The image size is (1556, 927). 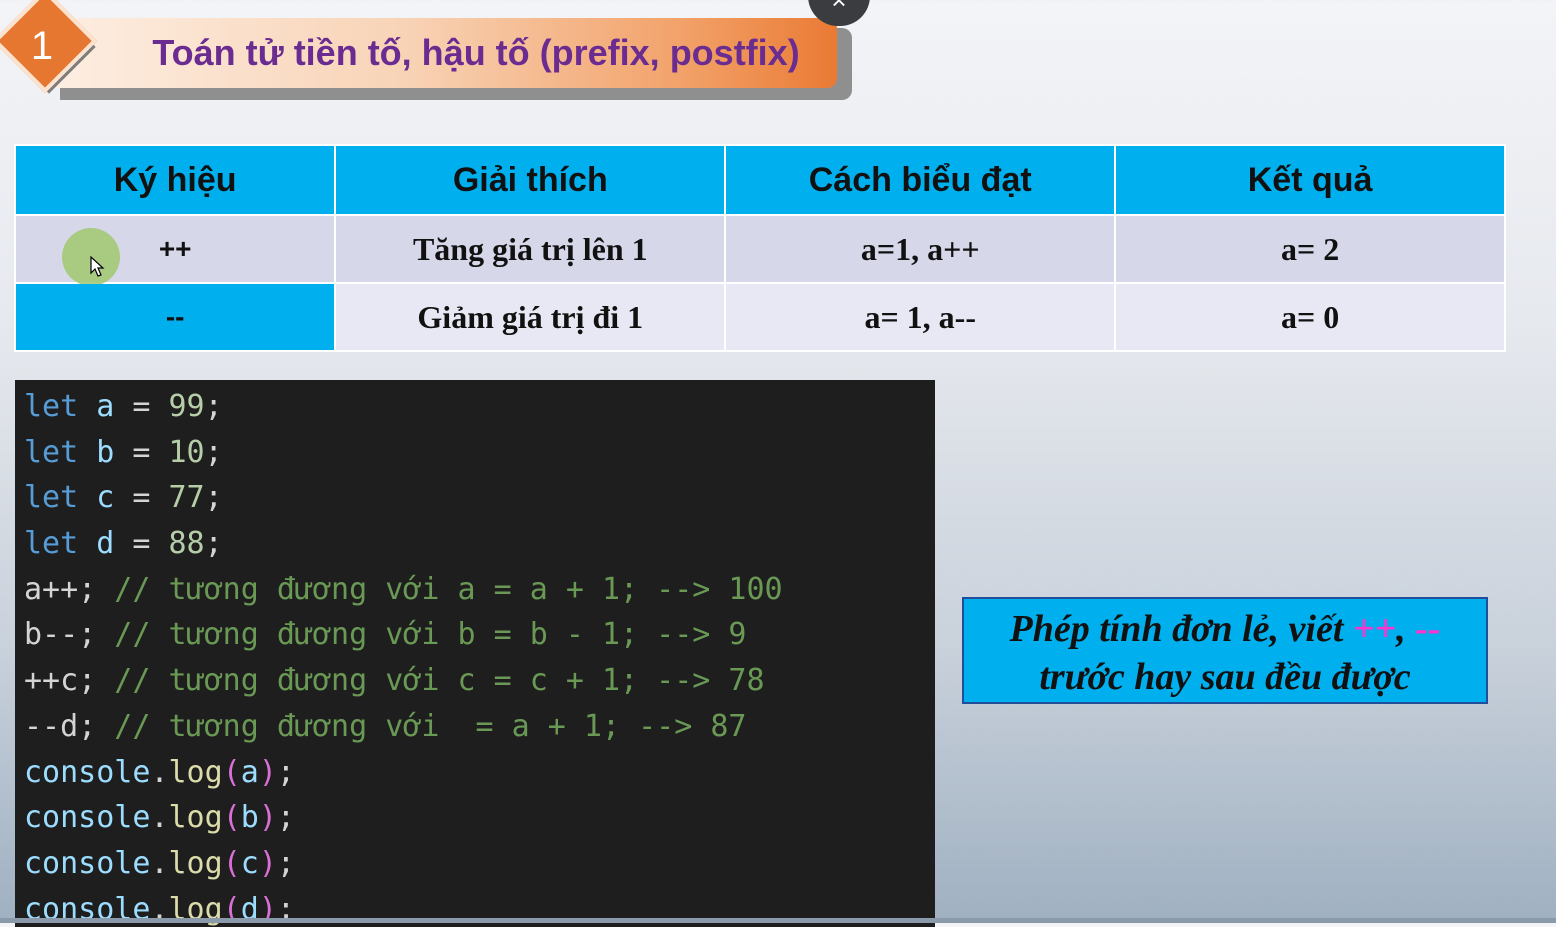 I want to click on column-header: Ký hiệu, so click(x=175, y=180).